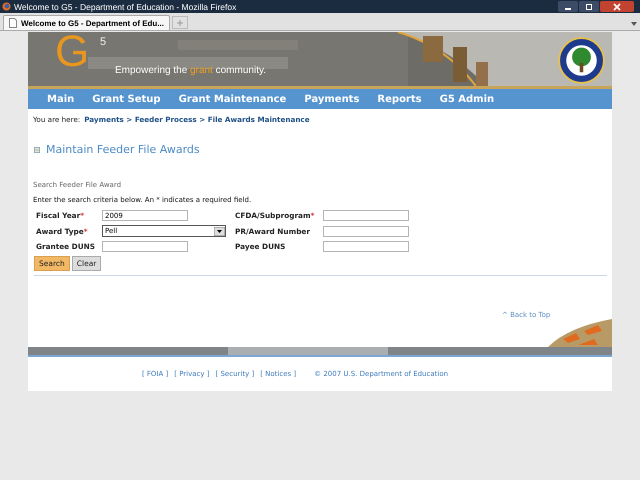  I want to click on window-title: Welcome to G5 - Department of Education - Mozilla Firefox, so click(126, 7).